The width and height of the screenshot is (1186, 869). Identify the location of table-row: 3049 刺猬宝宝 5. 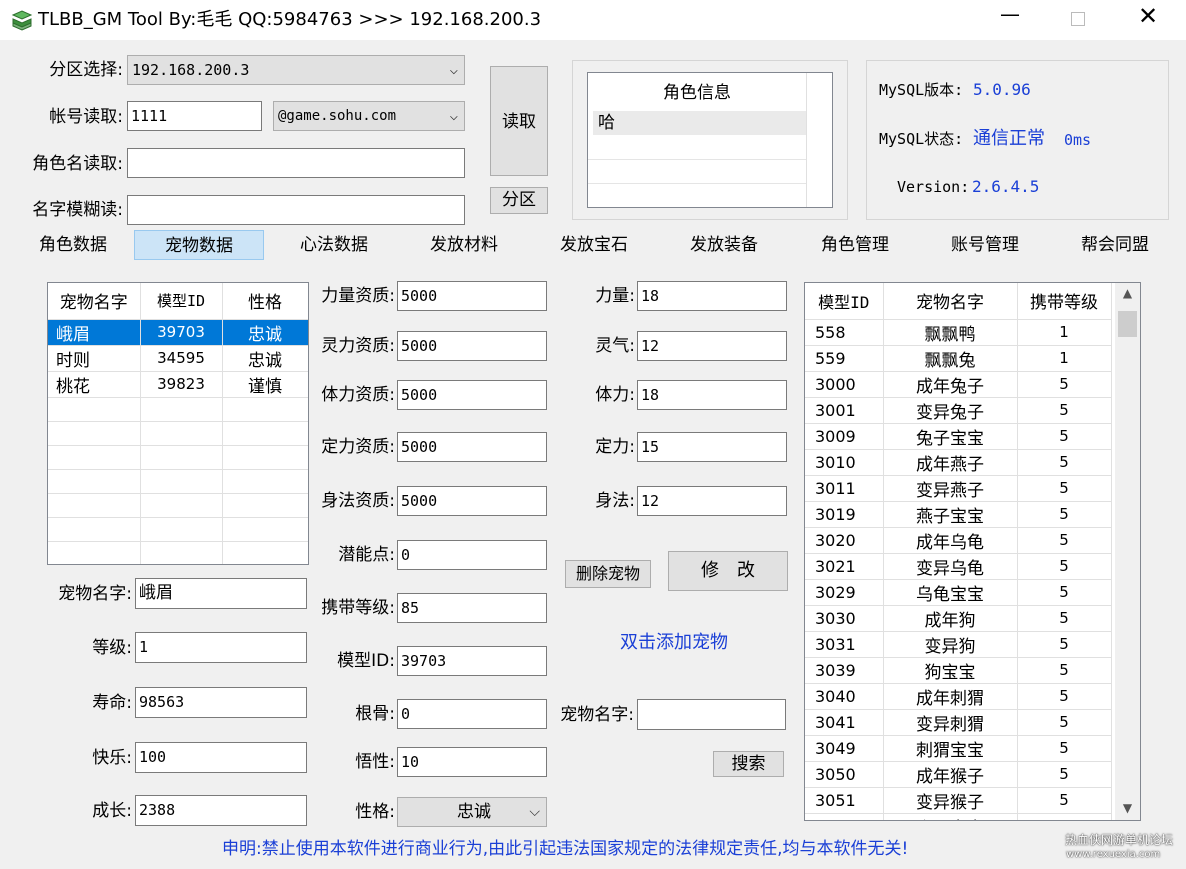
(958, 748).